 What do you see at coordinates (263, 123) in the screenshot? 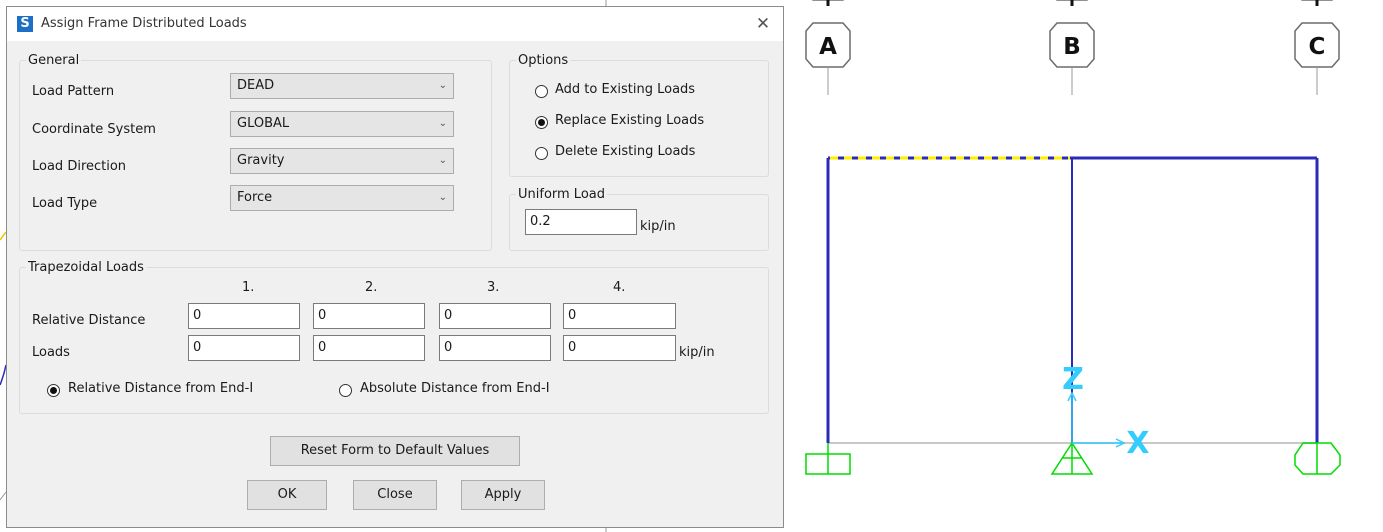
I see `coordinate-system-value: GLOBAL` at bounding box center [263, 123].